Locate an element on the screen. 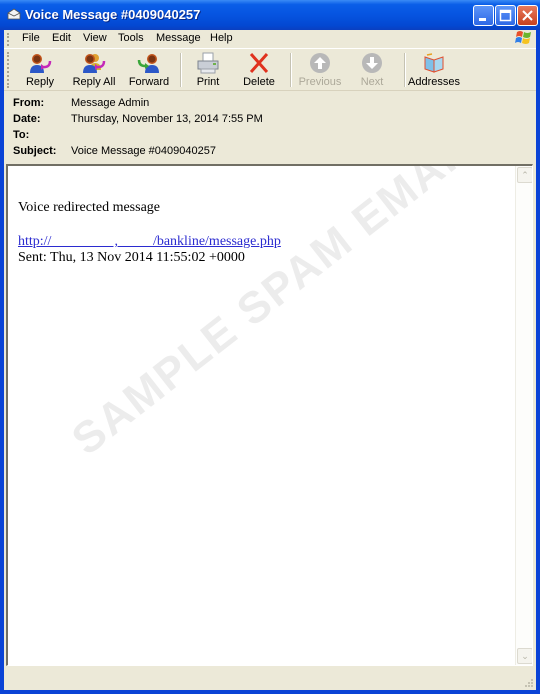  windows-logo-icon is located at coordinates (523, 37).